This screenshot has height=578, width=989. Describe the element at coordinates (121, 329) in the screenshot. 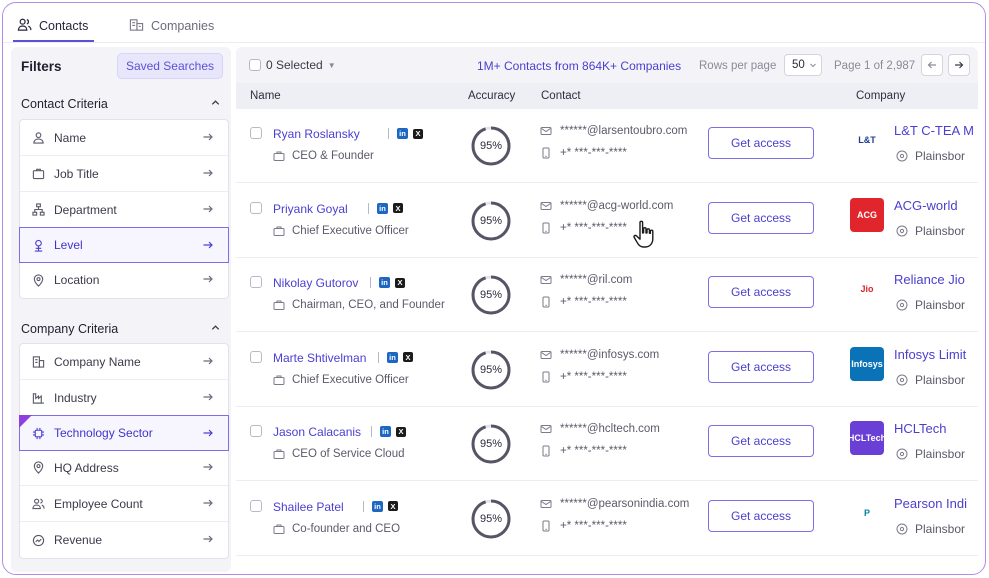

I see `company-criteria-header: Company Criteria` at that location.